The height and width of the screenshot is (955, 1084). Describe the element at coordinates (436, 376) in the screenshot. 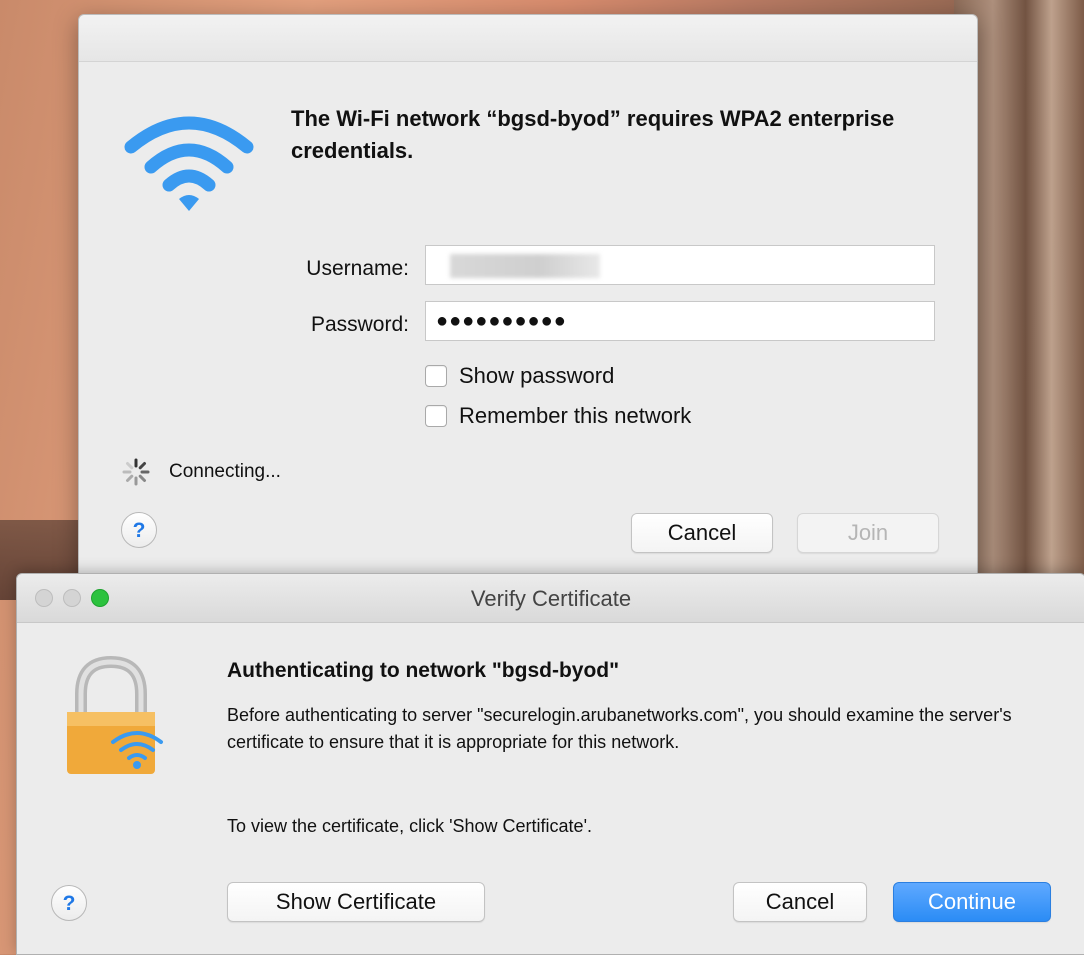

I see `show-password-checkbox` at that location.